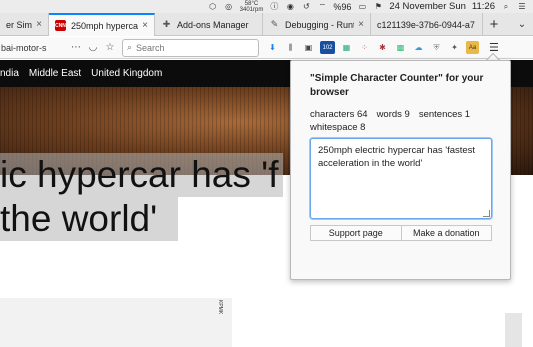  What do you see at coordinates (400, 47) in the screenshot?
I see `extension-grid-icon: ▩` at bounding box center [400, 47].